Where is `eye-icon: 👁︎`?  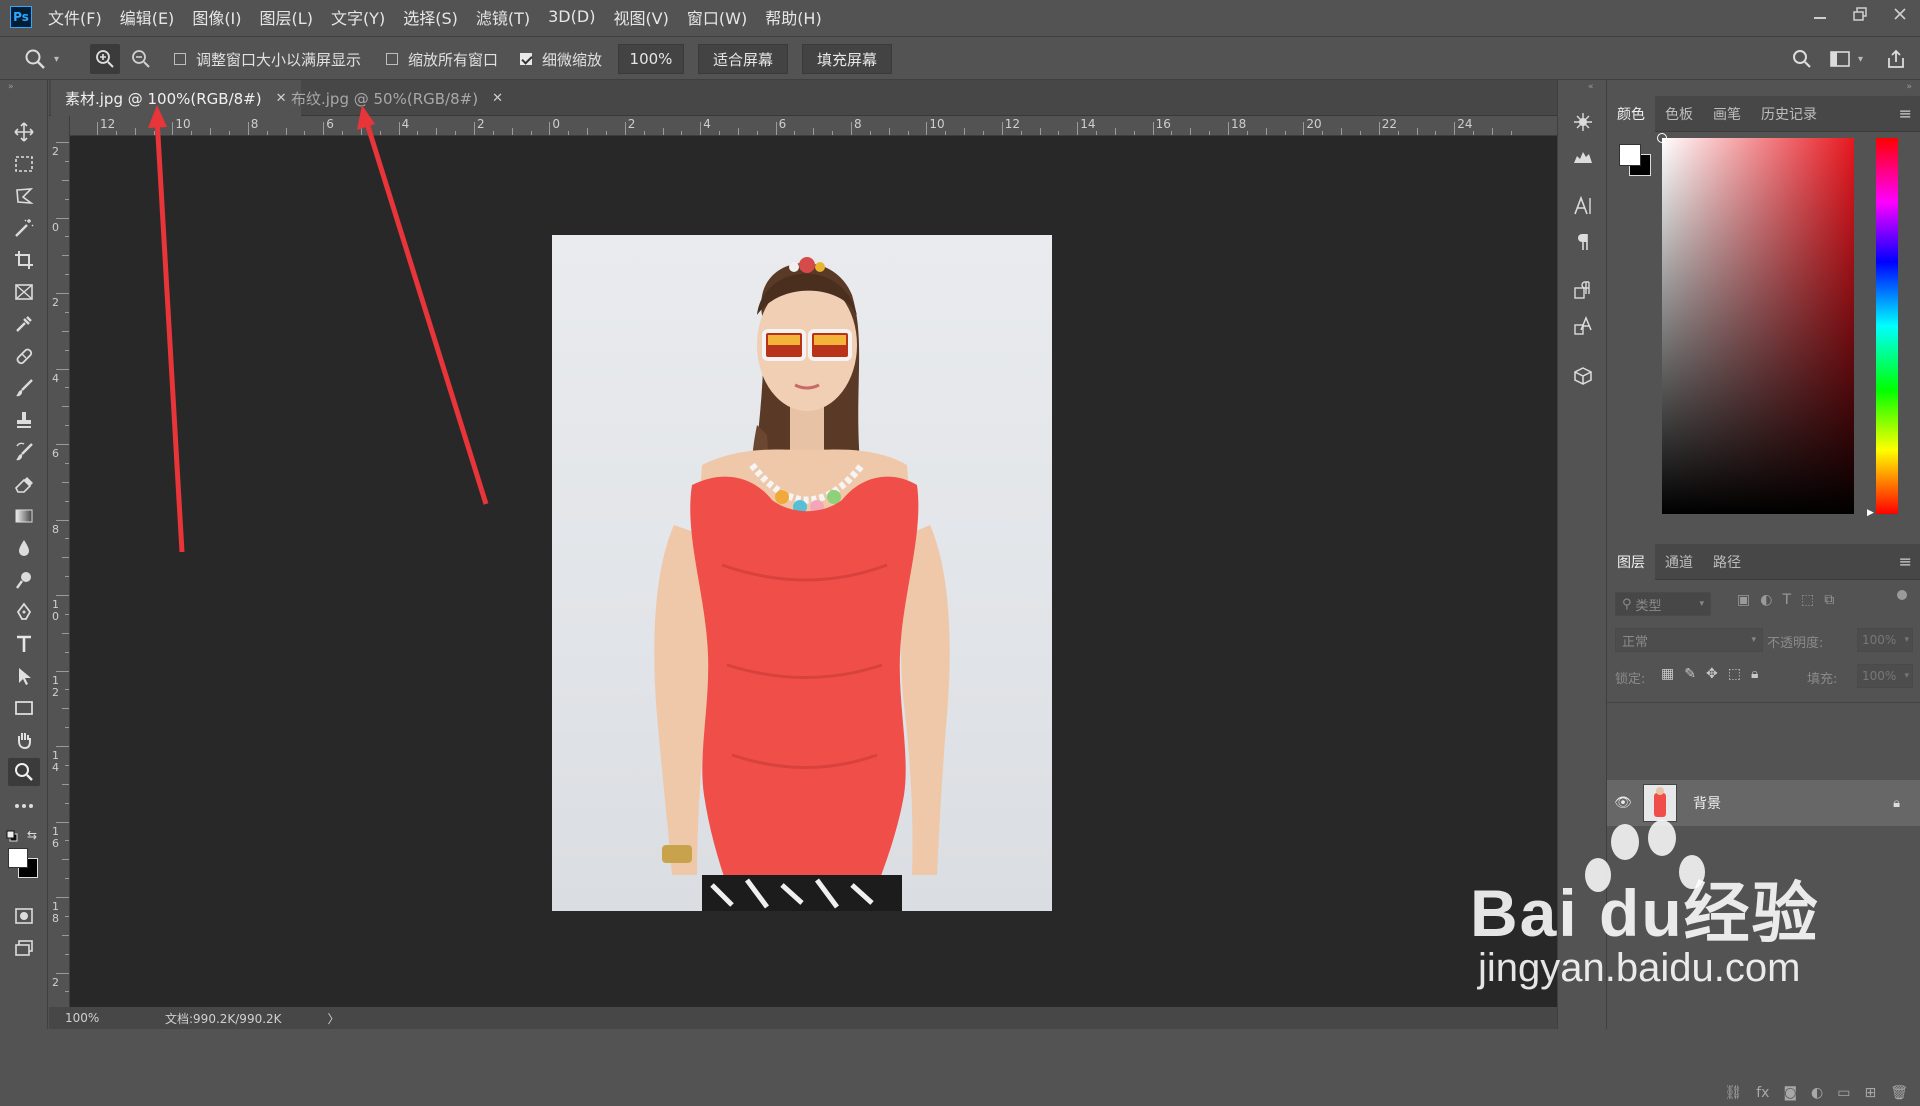
eye-icon: 👁︎ is located at coordinates (1623, 803).